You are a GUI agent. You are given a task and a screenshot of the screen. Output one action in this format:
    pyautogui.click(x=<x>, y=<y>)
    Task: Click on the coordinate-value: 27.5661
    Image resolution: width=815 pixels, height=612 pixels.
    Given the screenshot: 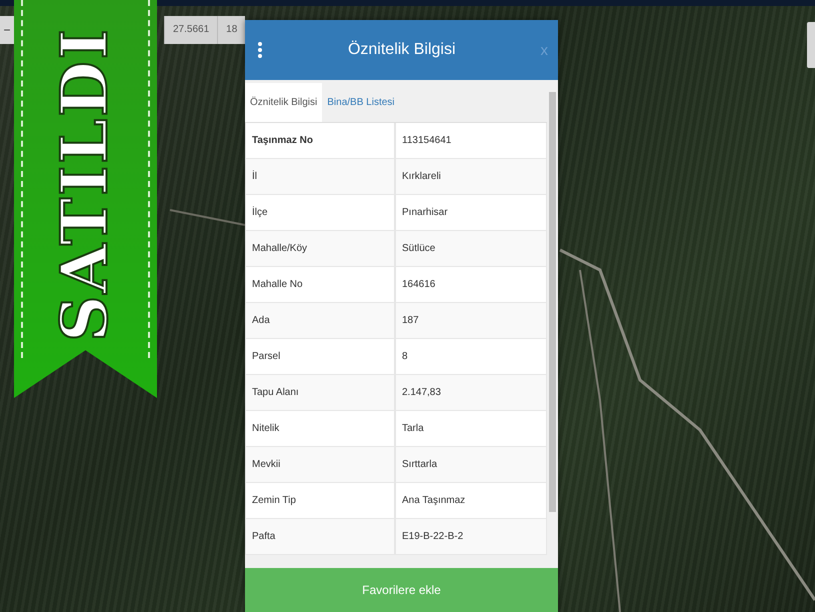 What is the action you would take?
    pyautogui.click(x=191, y=30)
    